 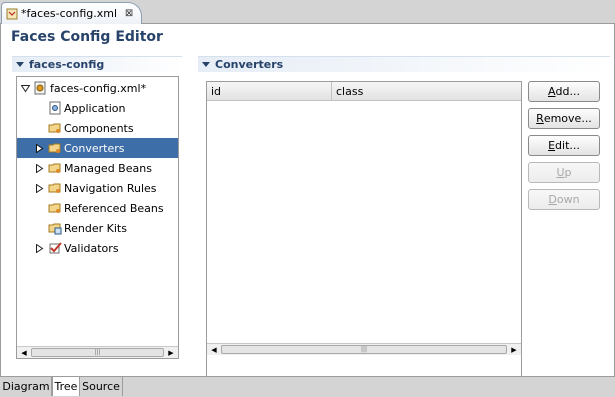 What do you see at coordinates (67, 64) in the screenshot?
I see `section-title: faces-config` at bounding box center [67, 64].